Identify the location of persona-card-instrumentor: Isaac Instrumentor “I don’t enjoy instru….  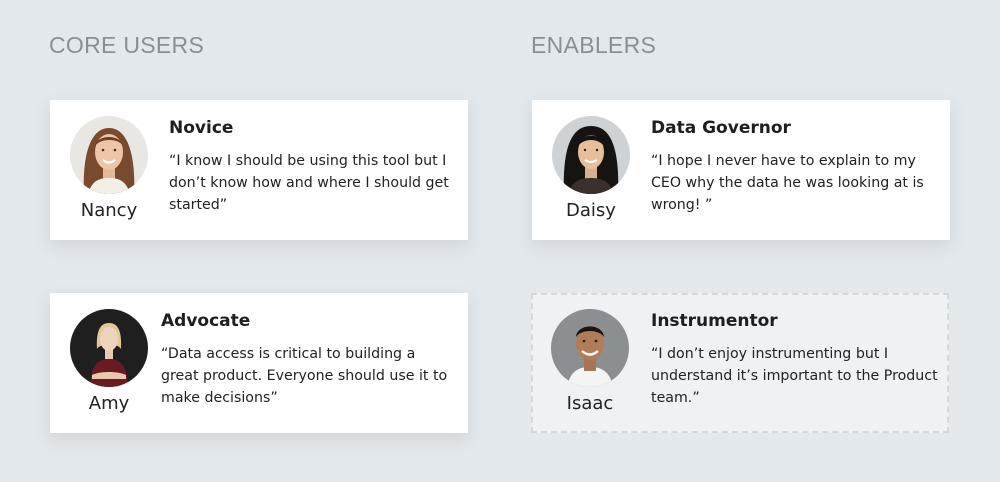
(740, 363).